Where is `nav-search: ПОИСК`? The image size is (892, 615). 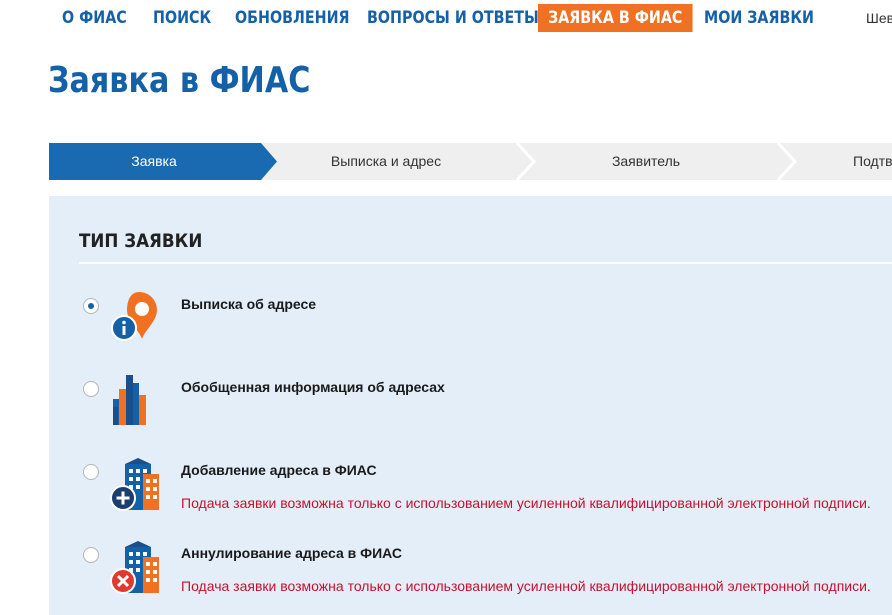 nav-search: ПОИСК is located at coordinates (182, 18).